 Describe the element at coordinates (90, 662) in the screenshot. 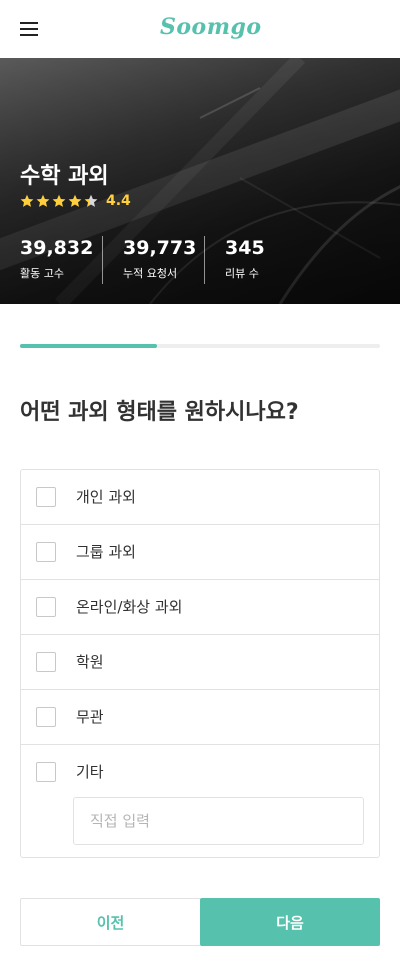

I see `option-label: 학원` at that location.